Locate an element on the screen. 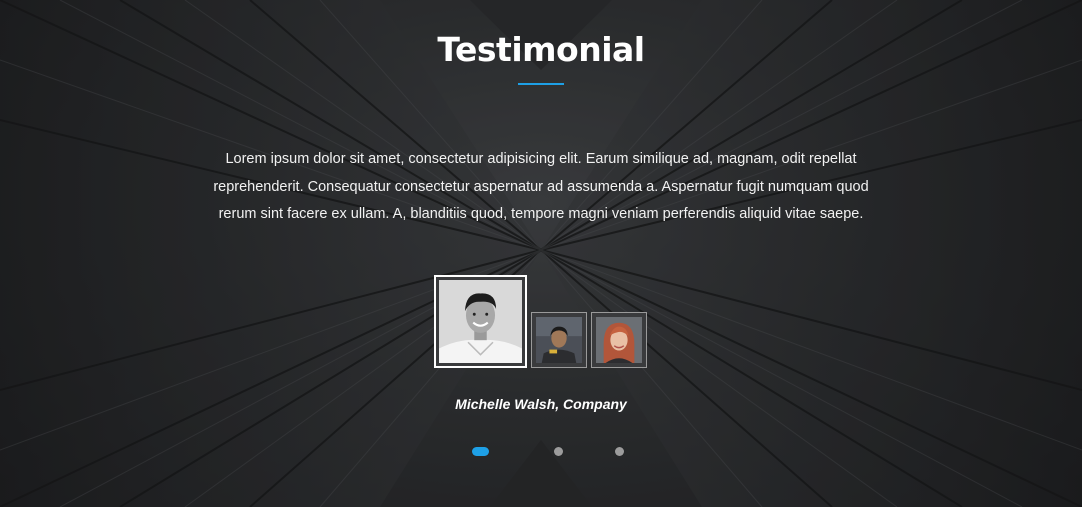 Image resolution: width=1082 pixels, height=507 pixels. section-title: Testimonial is located at coordinates (541, 49).